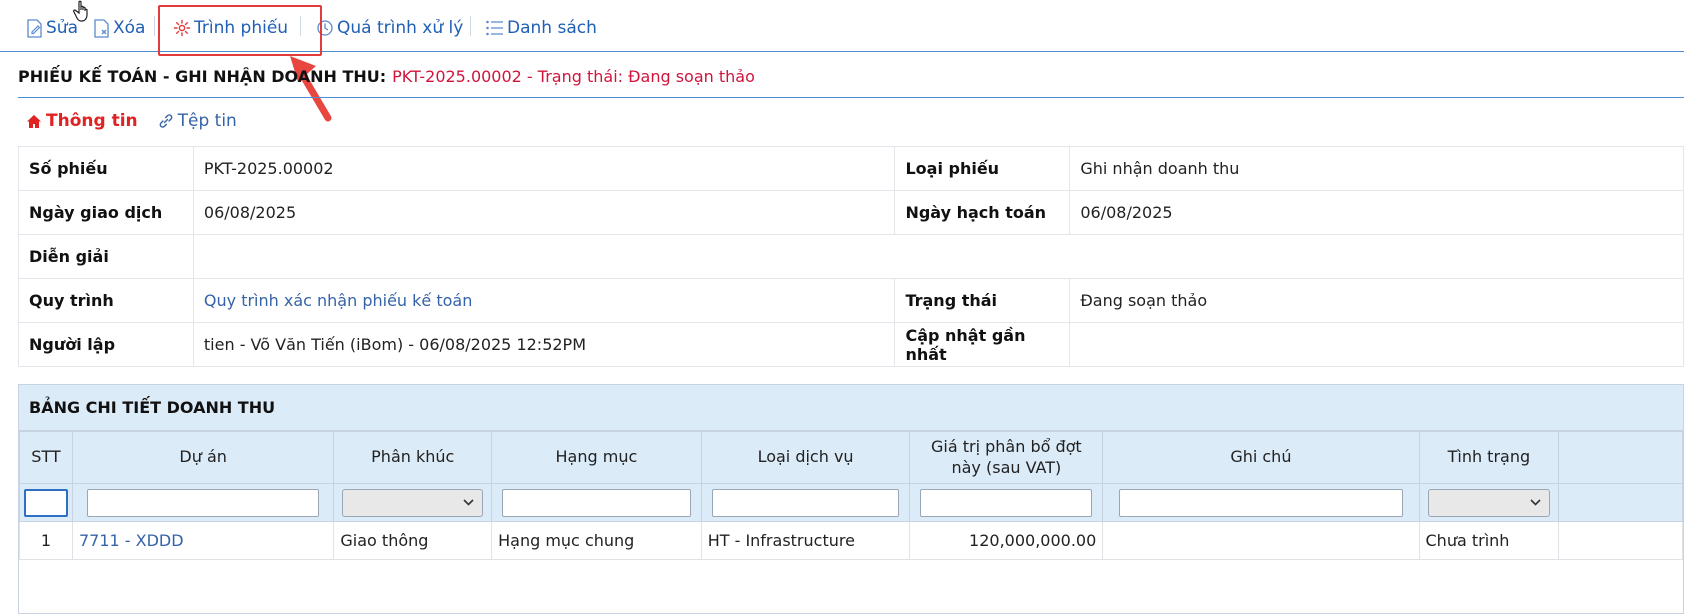 Image resolution: width=1684 pixels, height=614 pixels. I want to click on project-filter-input, so click(203, 502).